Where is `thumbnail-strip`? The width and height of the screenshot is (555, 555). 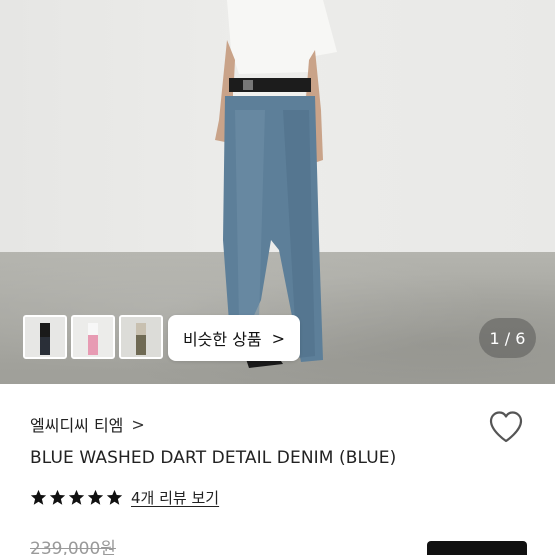
thumbnail-strip is located at coordinates (93, 337).